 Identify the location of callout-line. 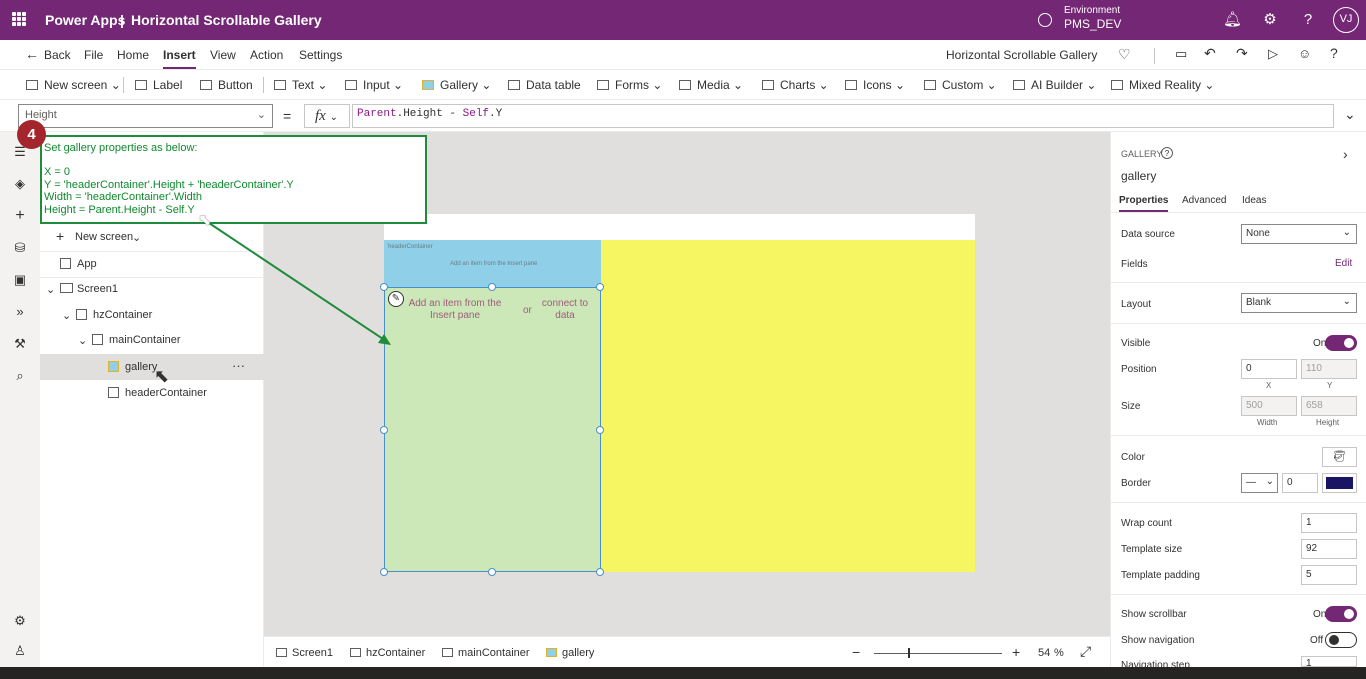
(233, 160).